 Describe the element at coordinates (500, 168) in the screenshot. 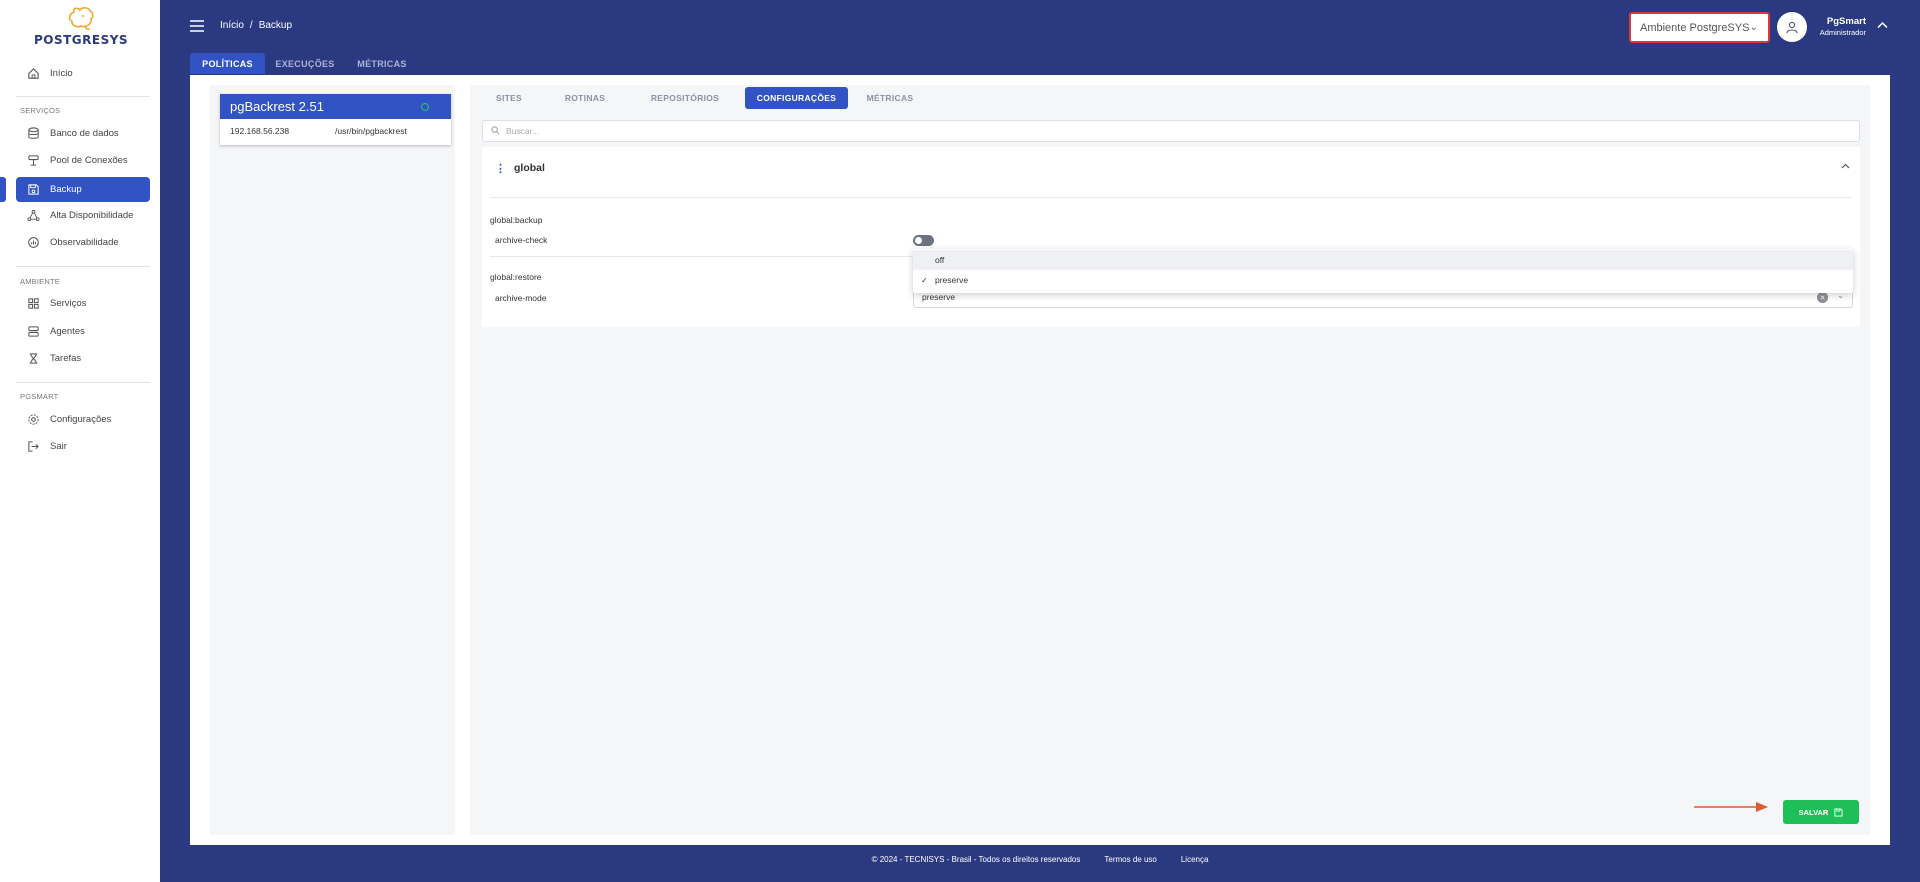

I see `more-vertical-icon: ⋮` at that location.